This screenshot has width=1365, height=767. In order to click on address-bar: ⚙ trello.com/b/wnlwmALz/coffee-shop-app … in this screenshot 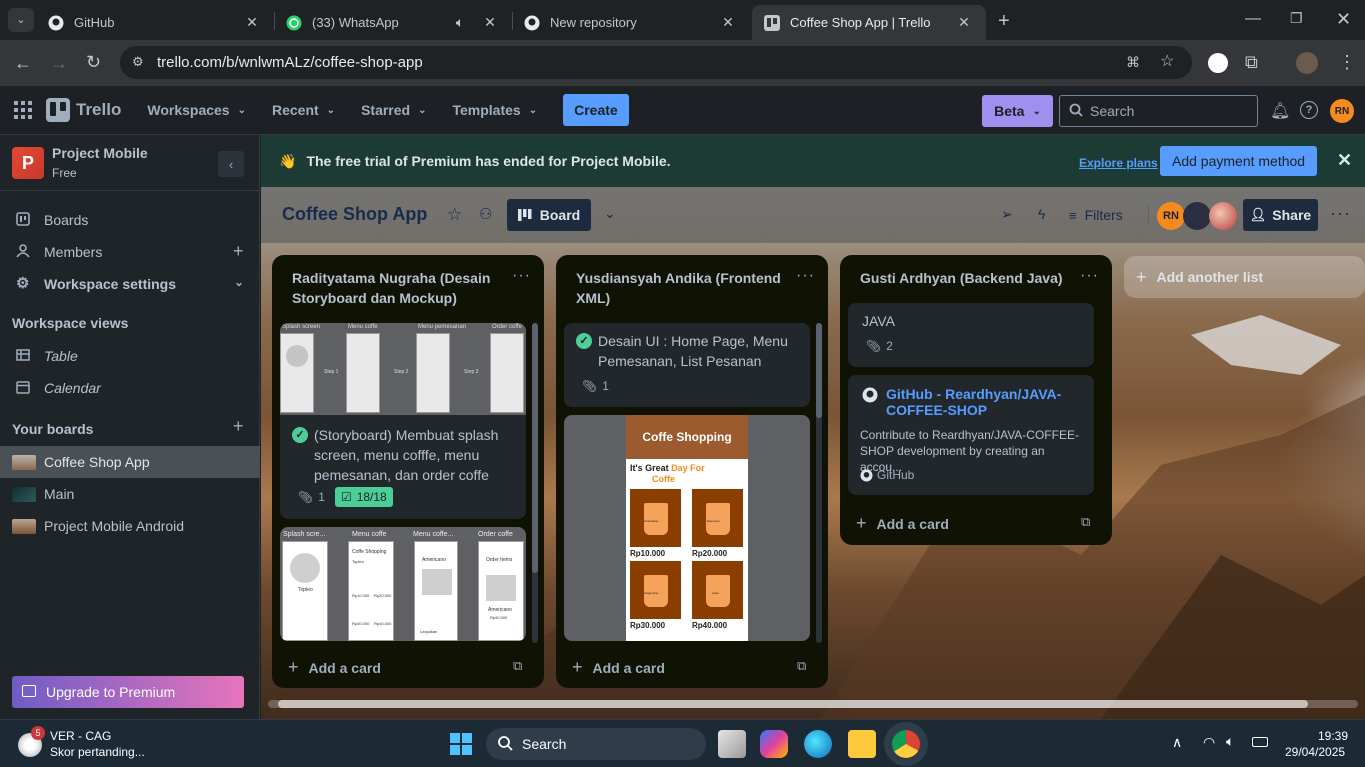, I will do `click(656, 62)`.